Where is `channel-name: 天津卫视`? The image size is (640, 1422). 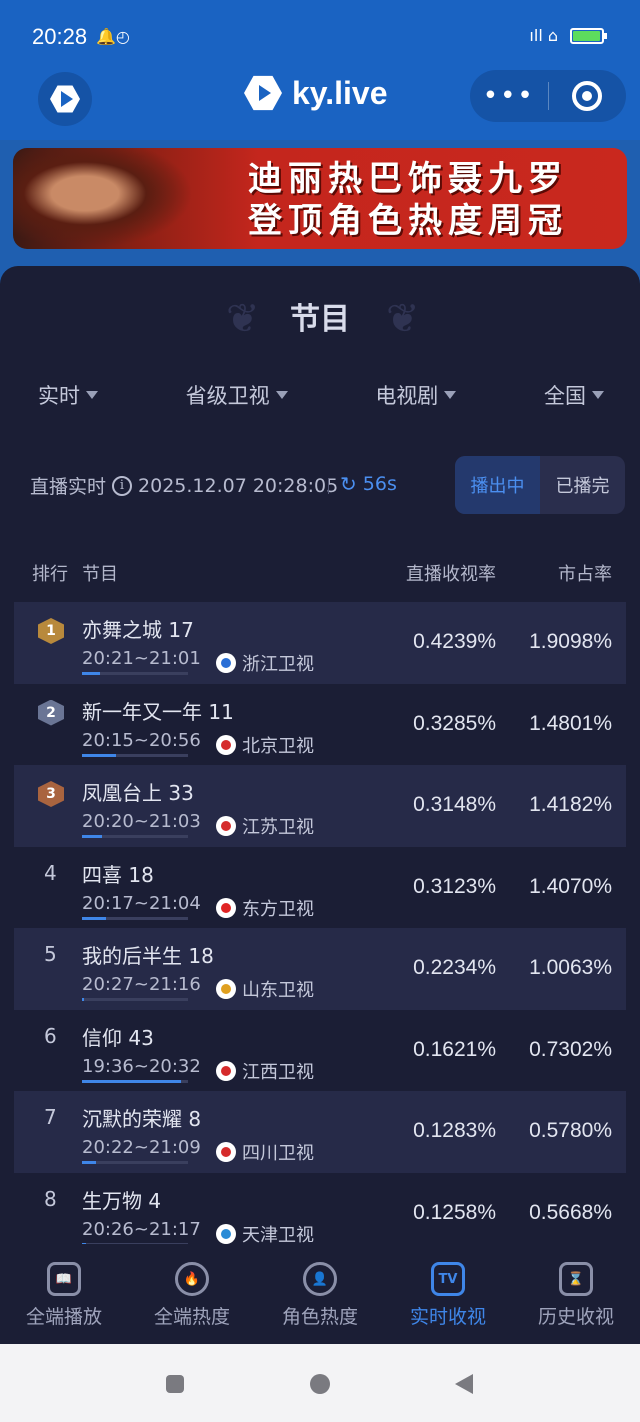
channel-name: 天津卫视 is located at coordinates (278, 1235).